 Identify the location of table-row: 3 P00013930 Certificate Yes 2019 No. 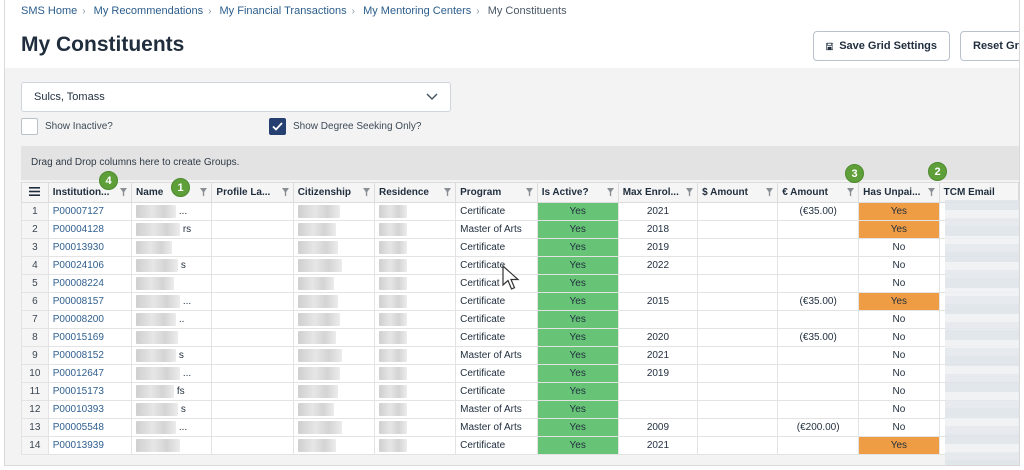
(520, 247).